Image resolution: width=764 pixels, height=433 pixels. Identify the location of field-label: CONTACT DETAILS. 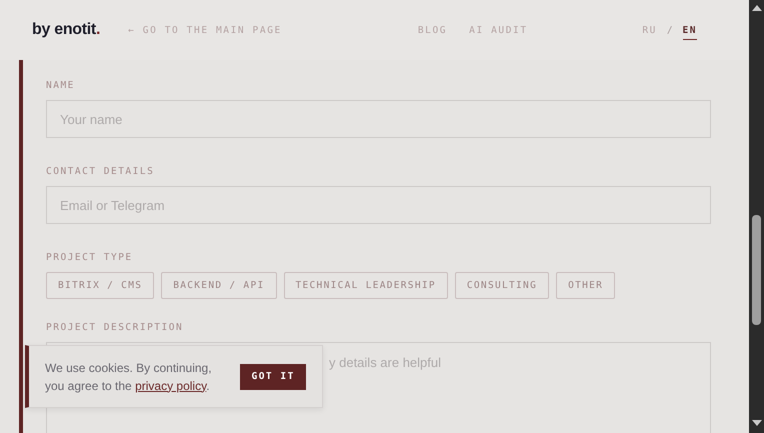
(101, 172).